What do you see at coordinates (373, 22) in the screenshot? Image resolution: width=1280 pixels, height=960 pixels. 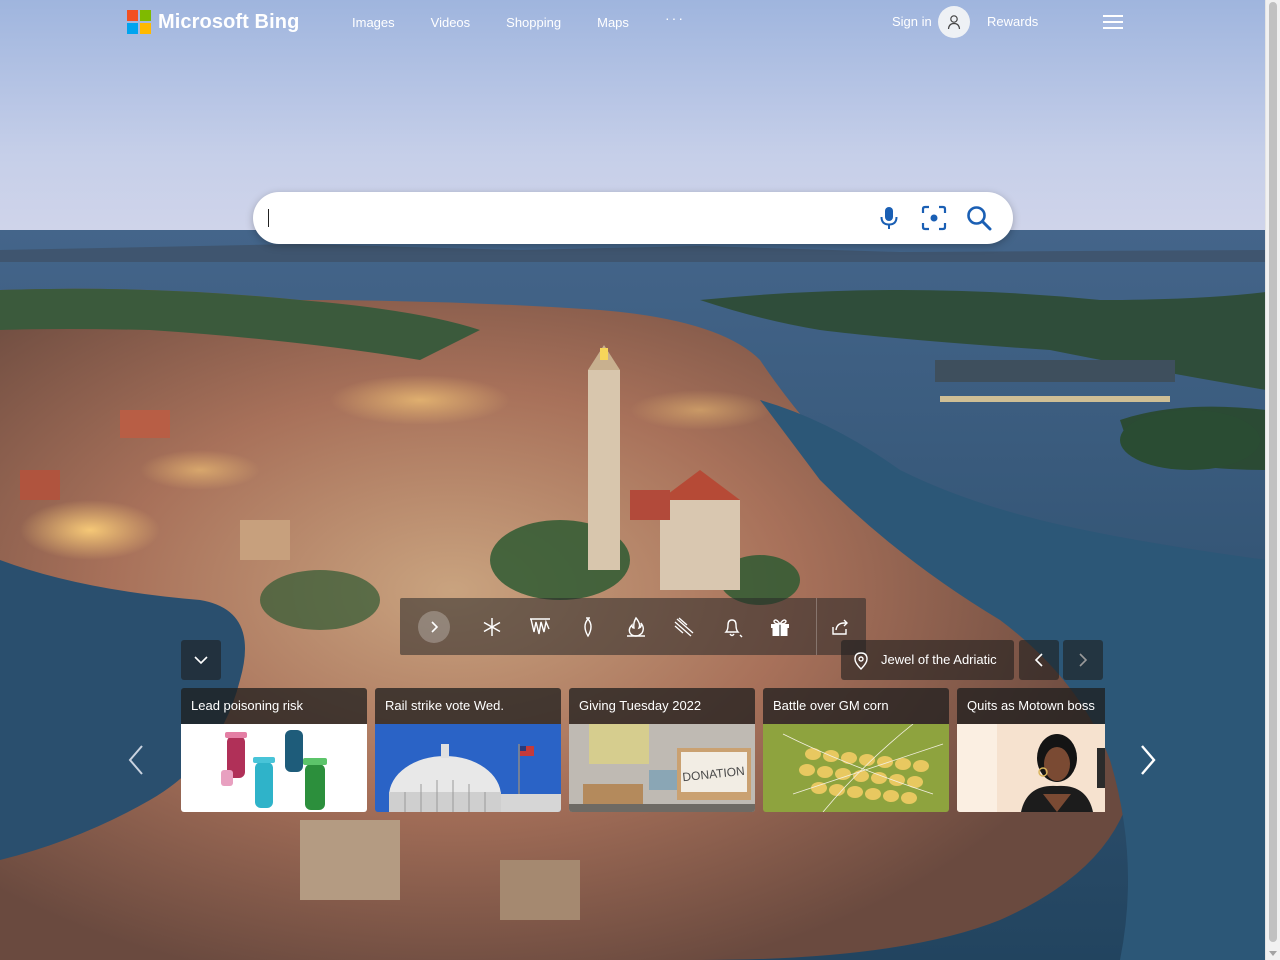 I see `nav-item-images: Images` at bounding box center [373, 22].